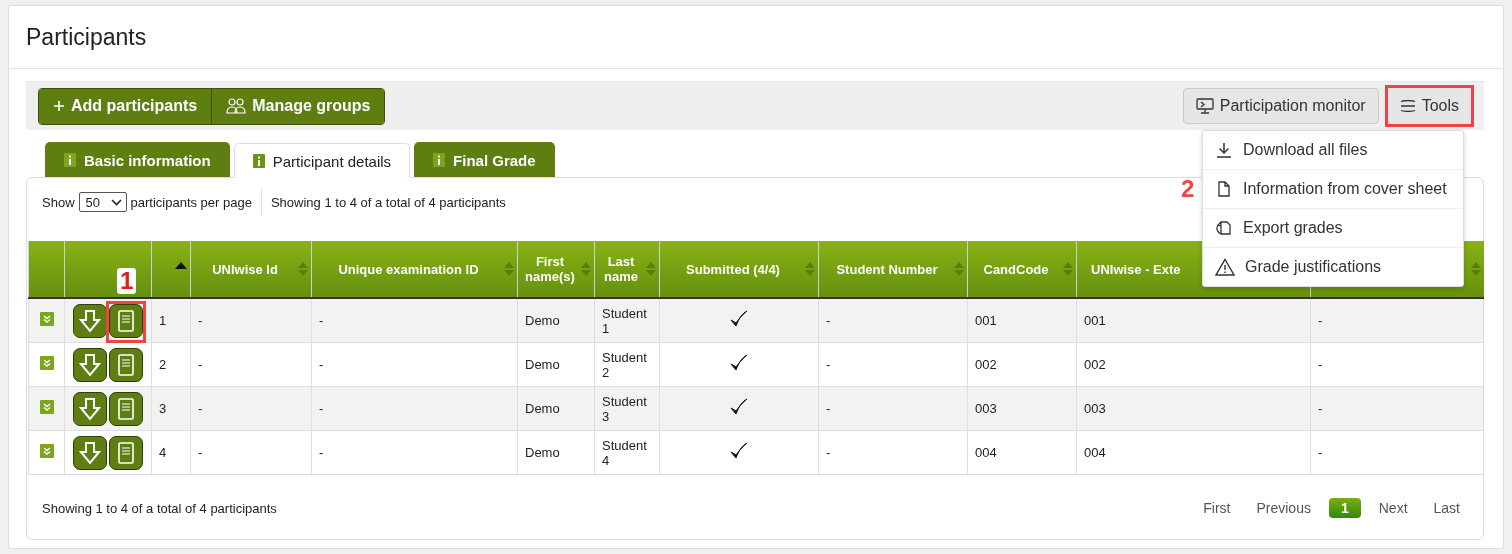 This screenshot has width=1512, height=554. I want to click on participation-monitor-button: Participation monitor, so click(1280, 106).